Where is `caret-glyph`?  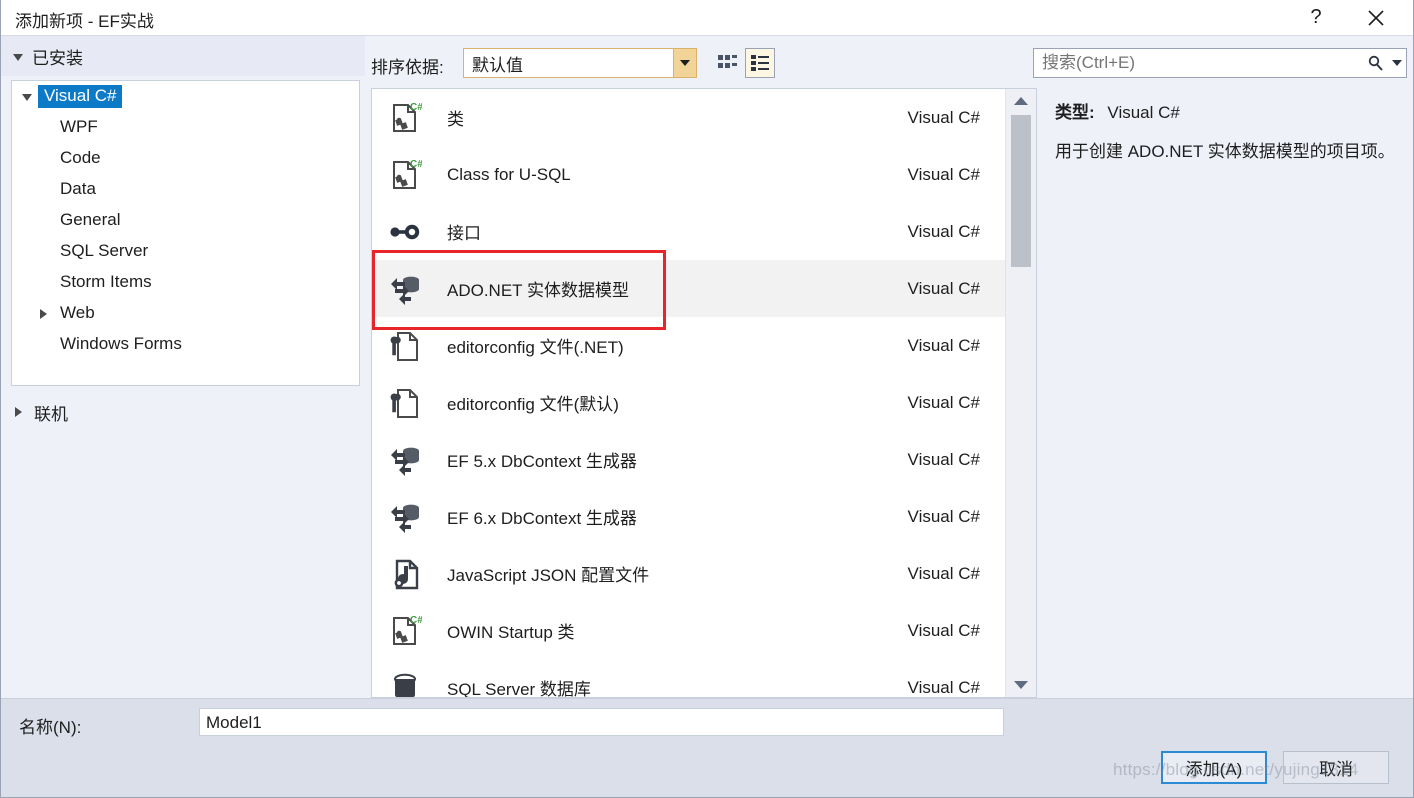
caret-glyph is located at coordinates (685, 63).